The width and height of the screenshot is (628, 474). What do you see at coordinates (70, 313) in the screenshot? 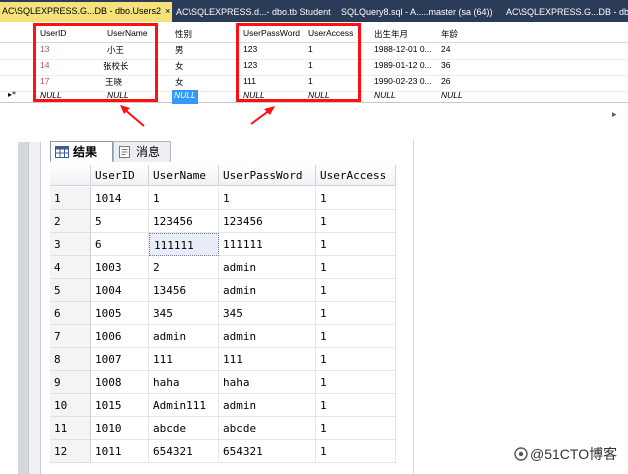
I see `row-number: 6` at bounding box center [70, 313].